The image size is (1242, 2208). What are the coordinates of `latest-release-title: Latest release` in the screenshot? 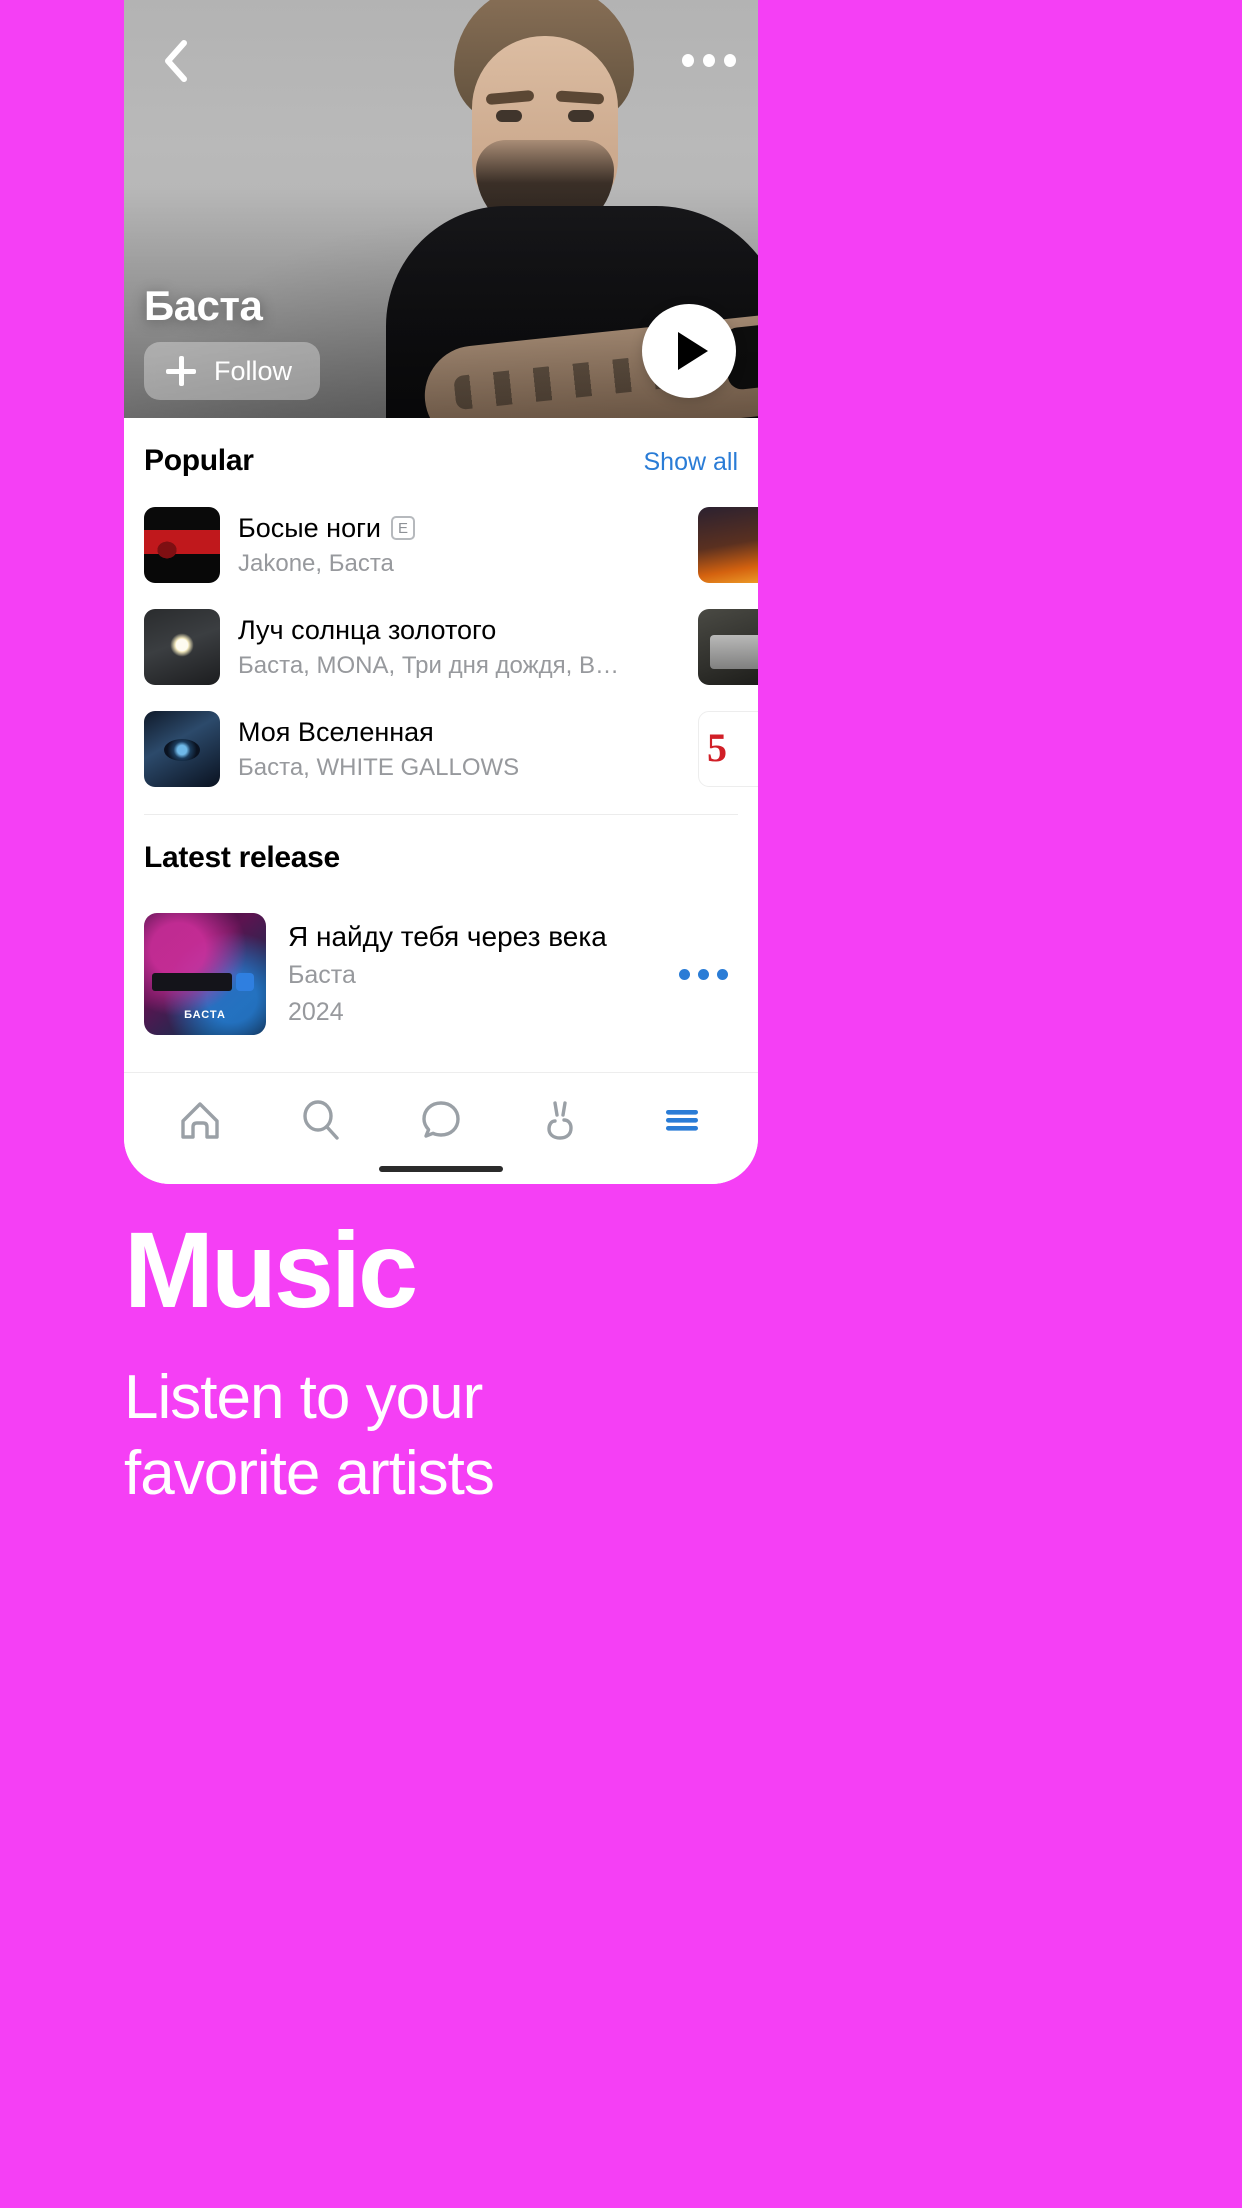 It's located at (242, 857).